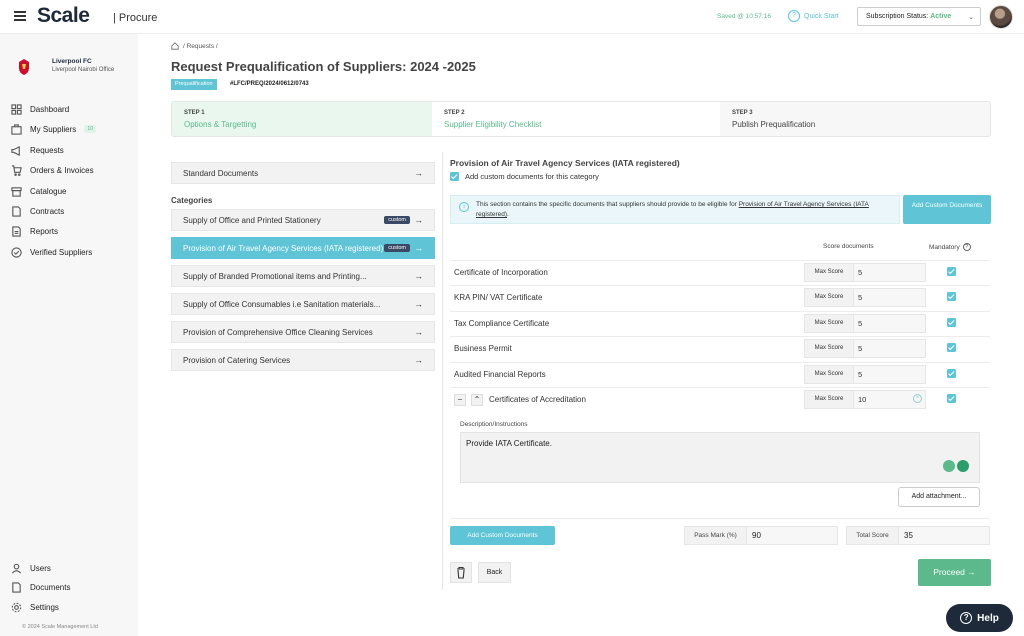 Image resolution: width=1024 pixels, height=636 pixels. What do you see at coordinates (302, 119) in the screenshot?
I see `step-1: STEP 1 Options & Targetting` at bounding box center [302, 119].